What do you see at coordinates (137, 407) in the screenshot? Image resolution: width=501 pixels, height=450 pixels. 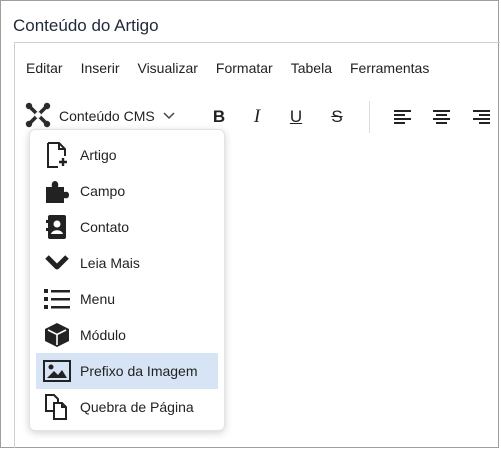 I see `dropdown-item-label: Quebra de Página` at bounding box center [137, 407].